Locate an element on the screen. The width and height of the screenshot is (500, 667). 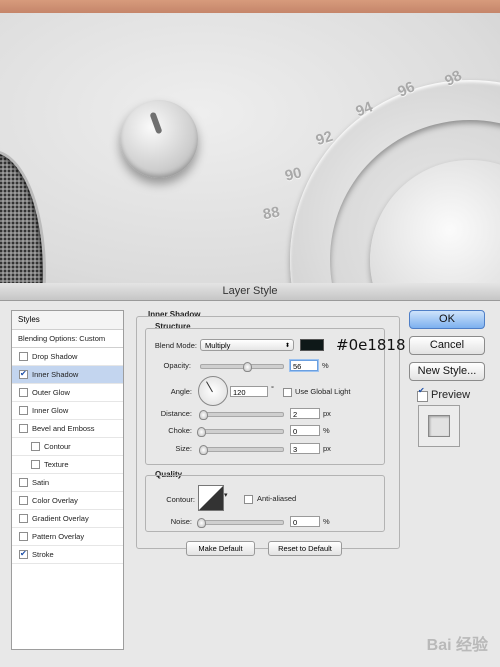
preview-checkbox is located at coordinates (422, 394).